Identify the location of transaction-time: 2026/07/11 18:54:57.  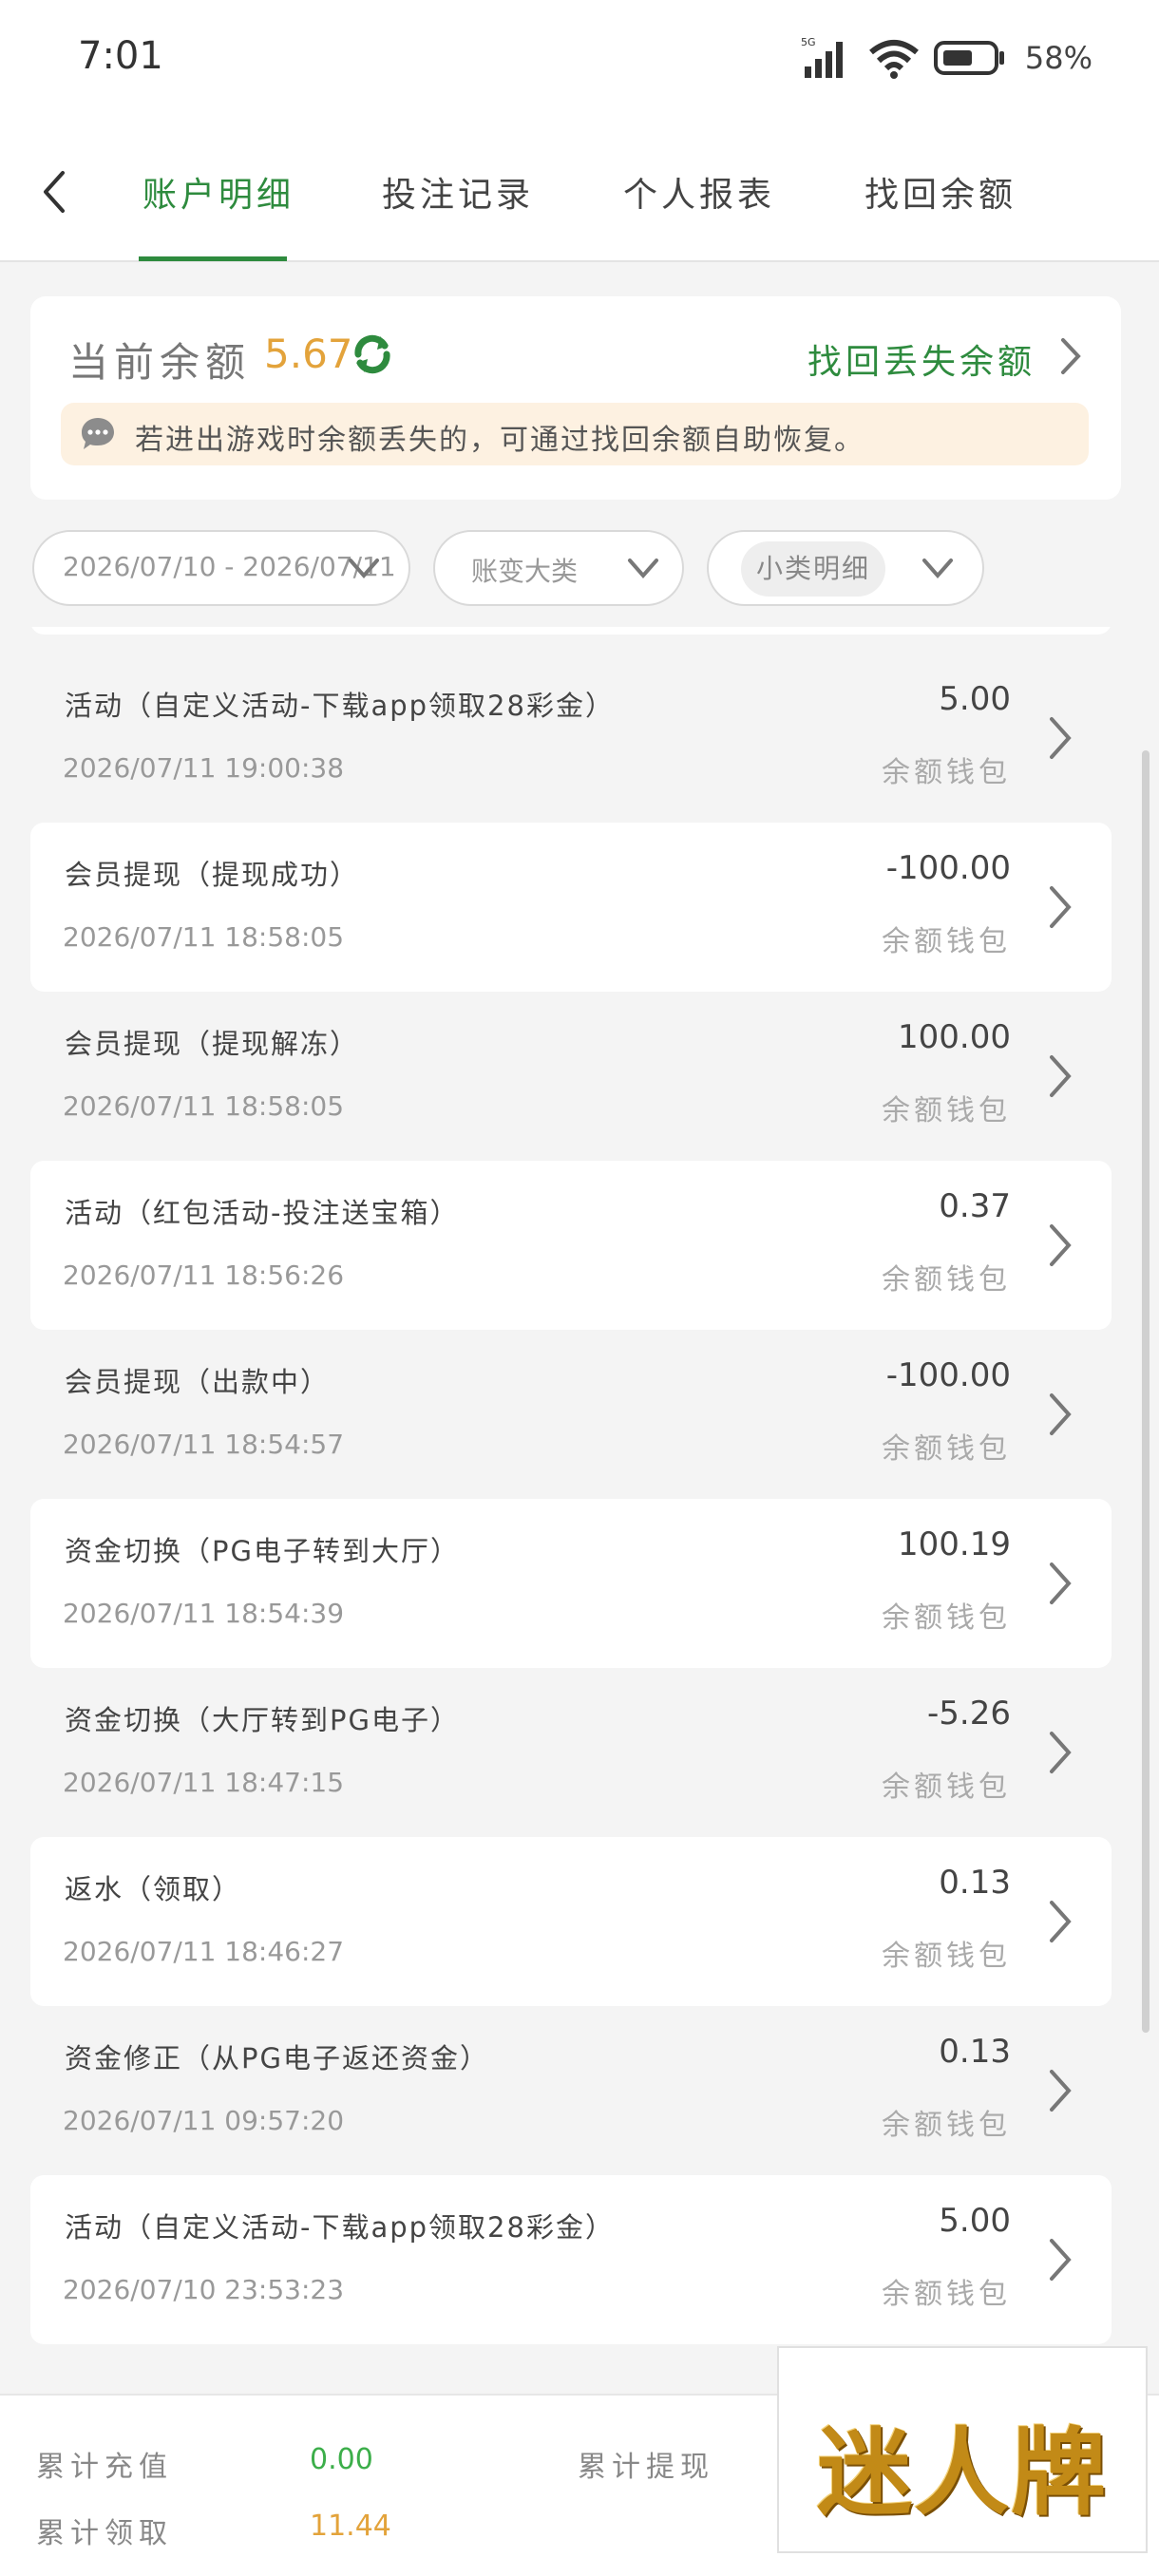
(204, 1444).